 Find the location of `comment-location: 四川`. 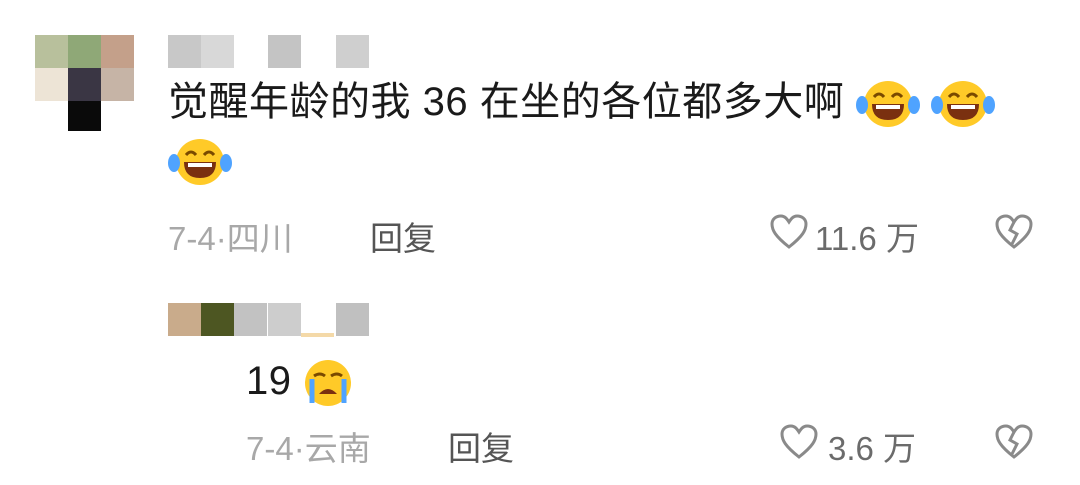

comment-location: 四川 is located at coordinates (259, 238).